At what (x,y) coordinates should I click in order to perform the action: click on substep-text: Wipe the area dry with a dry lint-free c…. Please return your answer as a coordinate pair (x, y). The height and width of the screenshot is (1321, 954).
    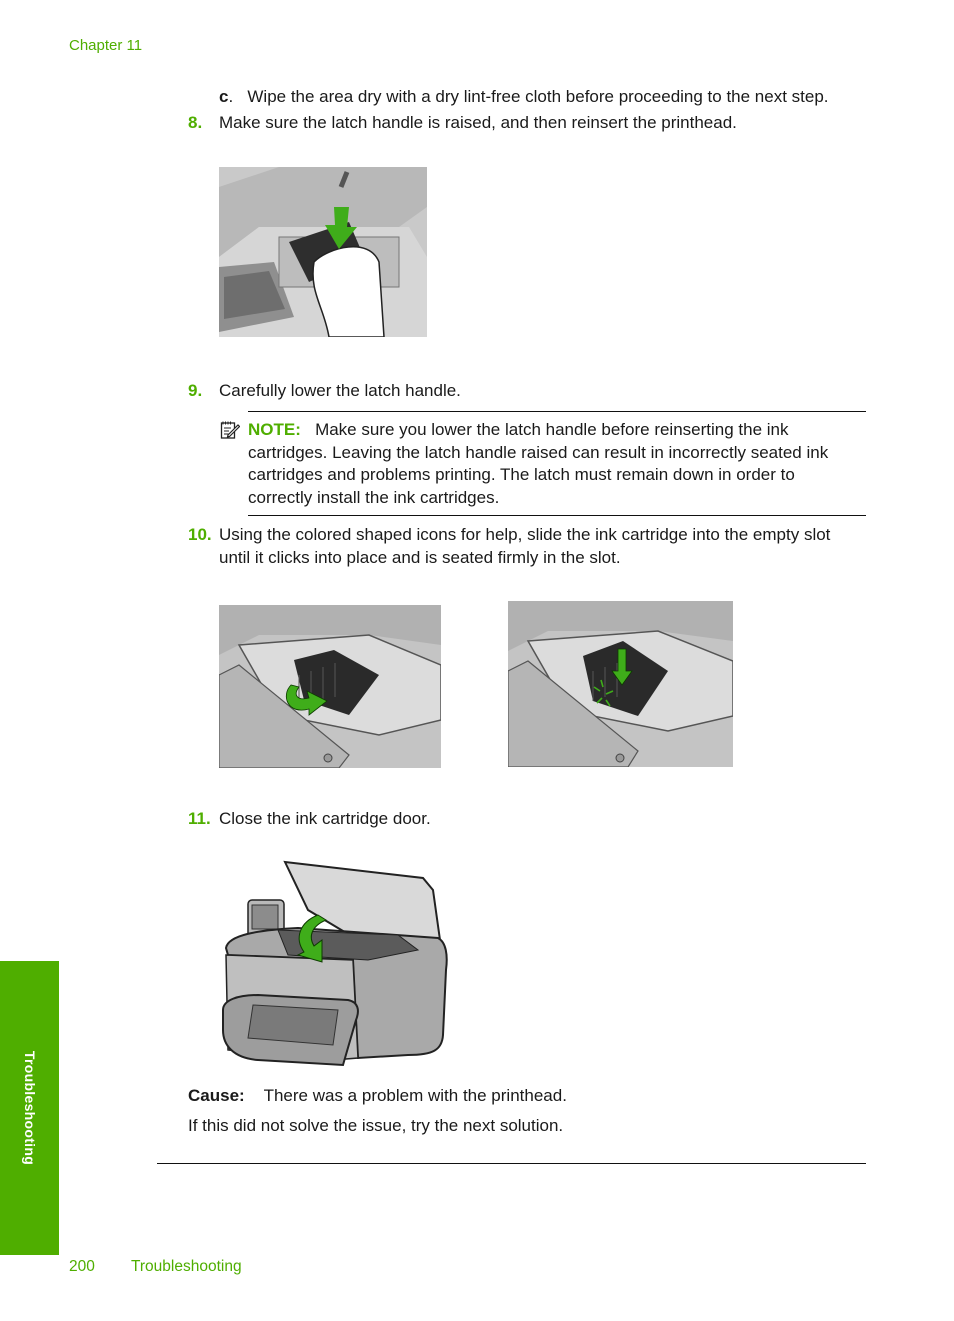
    Looking at the image, I should click on (538, 96).